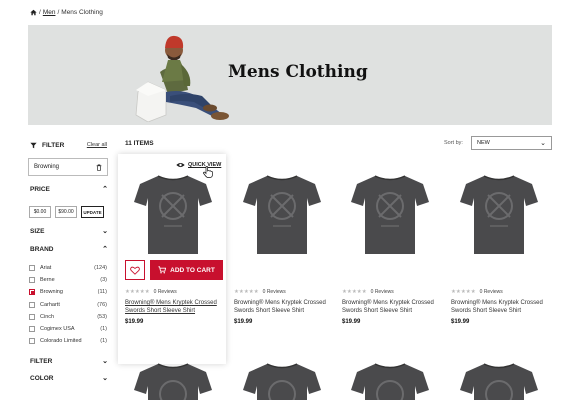  Describe the element at coordinates (103, 280) in the screenshot. I see `brand-count: (3)` at that location.